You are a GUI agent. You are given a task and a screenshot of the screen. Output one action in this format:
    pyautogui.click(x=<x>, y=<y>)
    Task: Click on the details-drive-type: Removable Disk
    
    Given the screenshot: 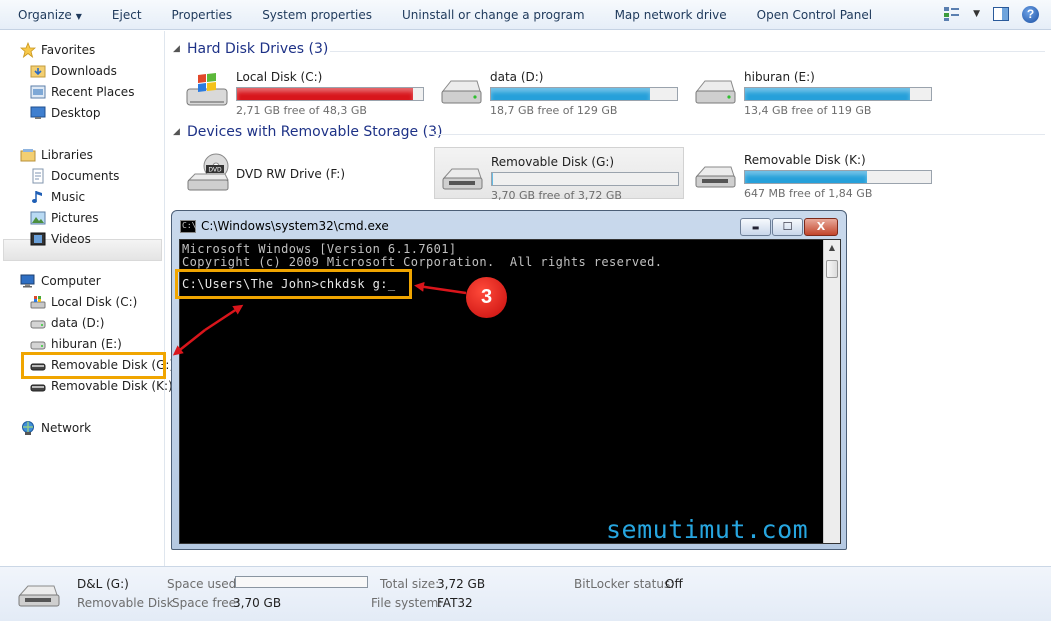 What is the action you would take?
    pyautogui.click(x=125, y=603)
    